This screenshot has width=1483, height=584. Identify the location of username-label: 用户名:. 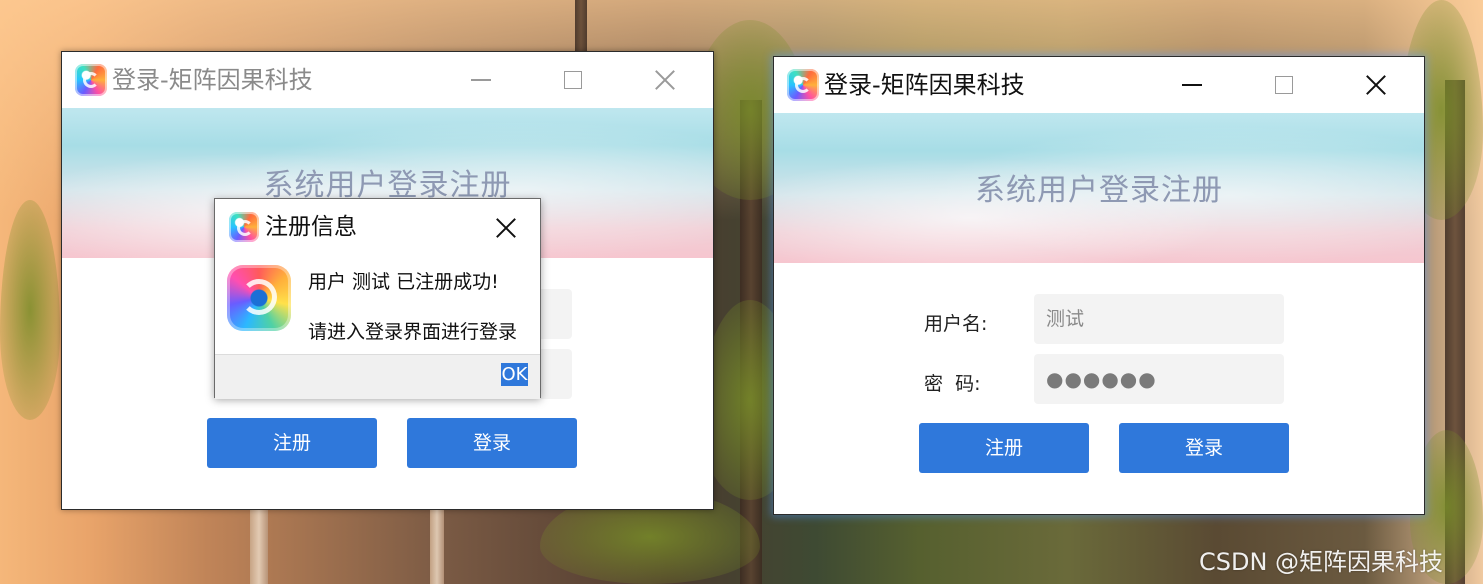
(956, 324).